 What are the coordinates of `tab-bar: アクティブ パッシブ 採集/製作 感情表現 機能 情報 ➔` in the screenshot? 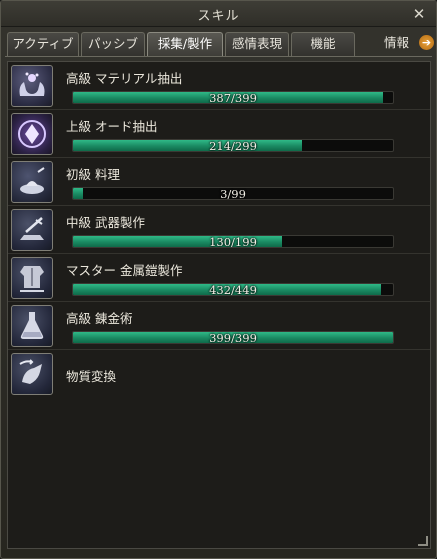 It's located at (220, 44).